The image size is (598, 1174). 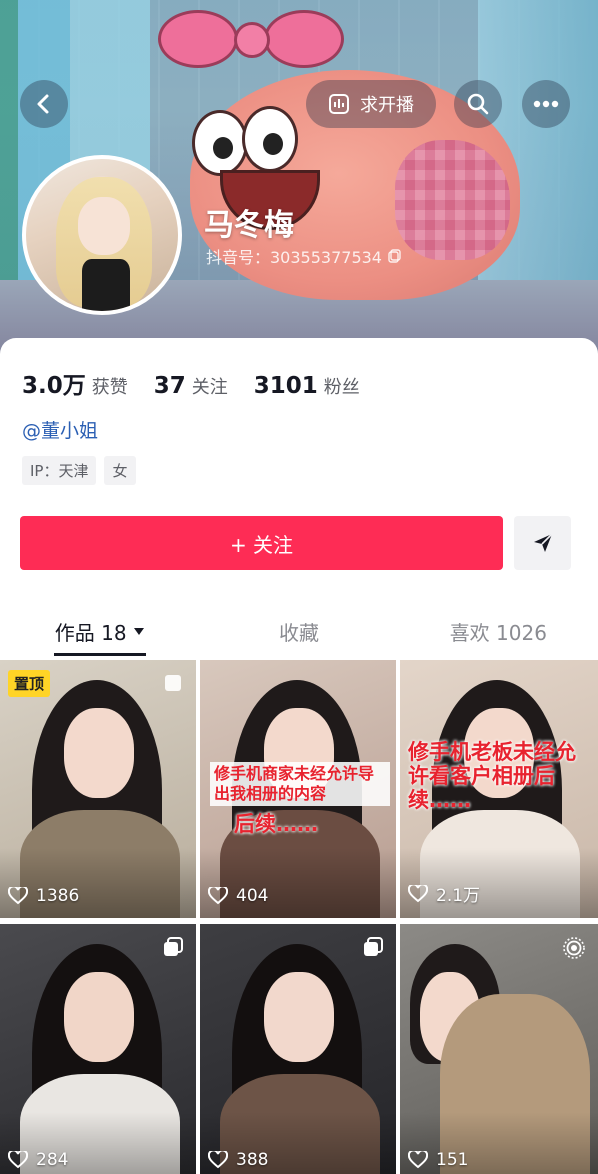 I want to click on follow-button: + 关注, so click(x=261, y=543).